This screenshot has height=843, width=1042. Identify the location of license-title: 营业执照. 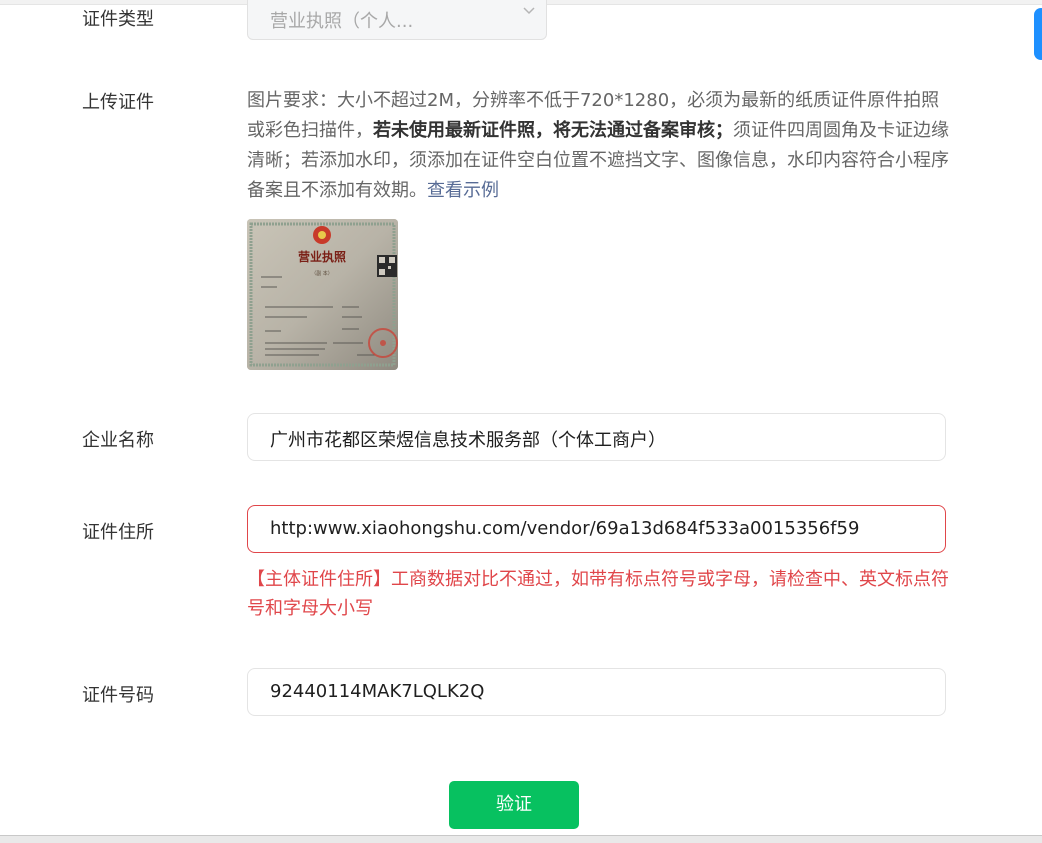
(322, 256).